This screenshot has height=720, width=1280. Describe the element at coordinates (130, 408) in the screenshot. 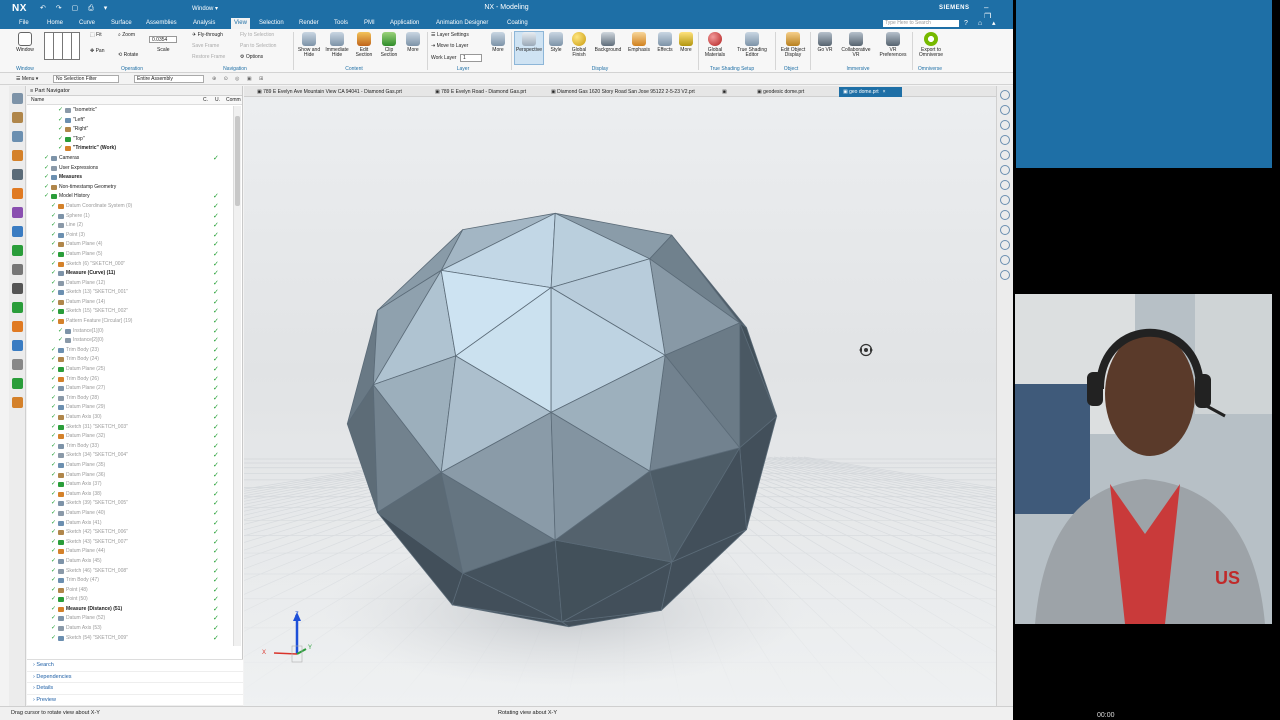

I see `tree-node: ✓ Datum Plane (29) ✓` at that location.